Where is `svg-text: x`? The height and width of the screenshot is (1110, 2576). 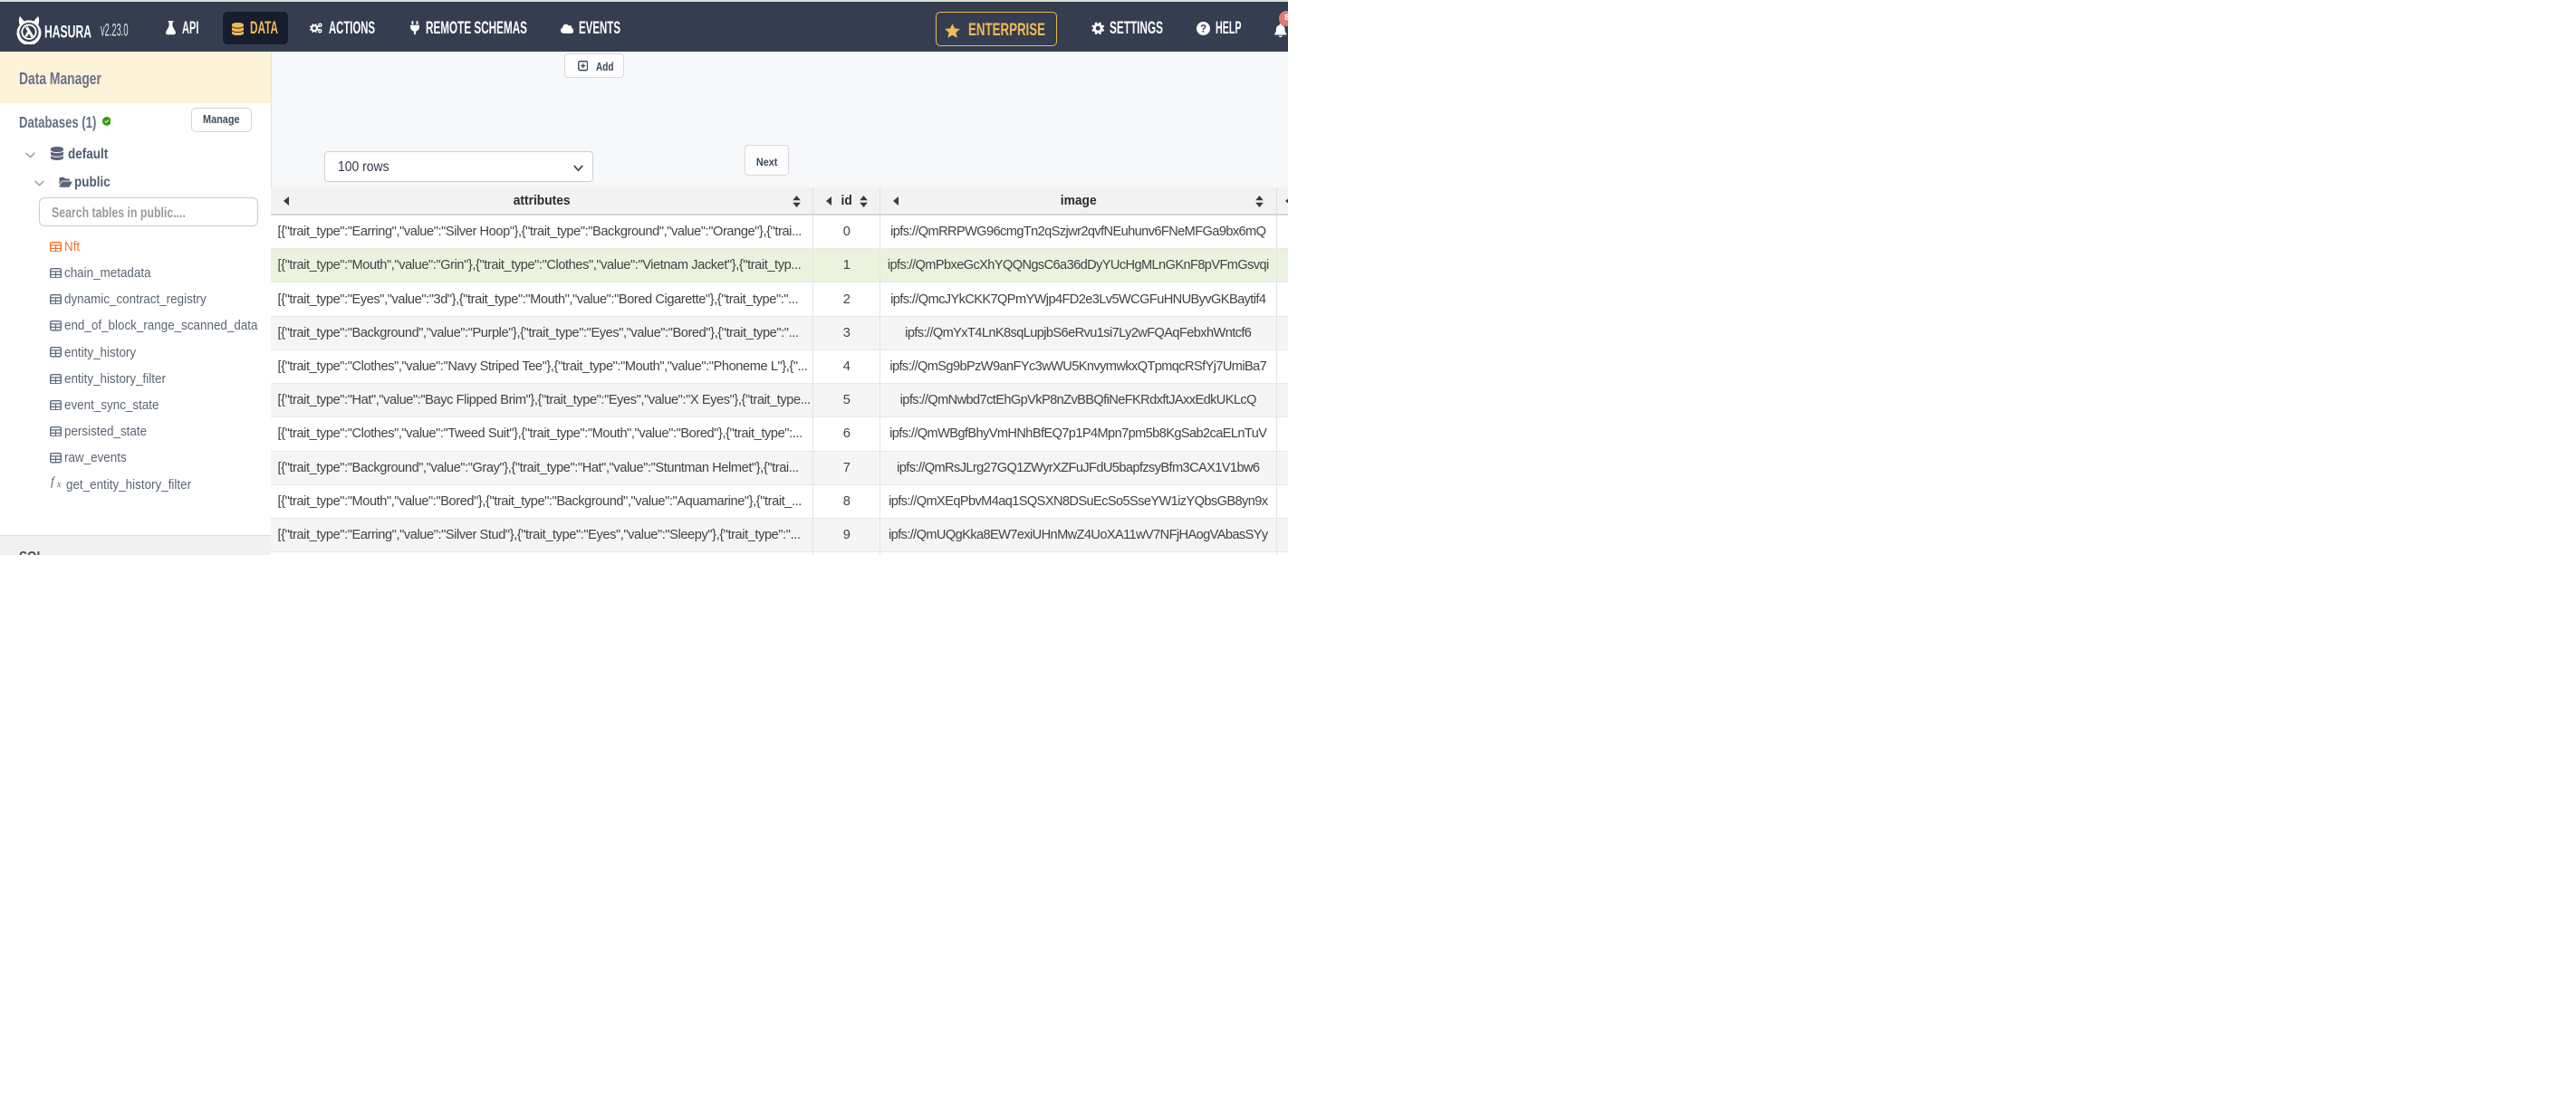
svg-text: x is located at coordinates (59, 484).